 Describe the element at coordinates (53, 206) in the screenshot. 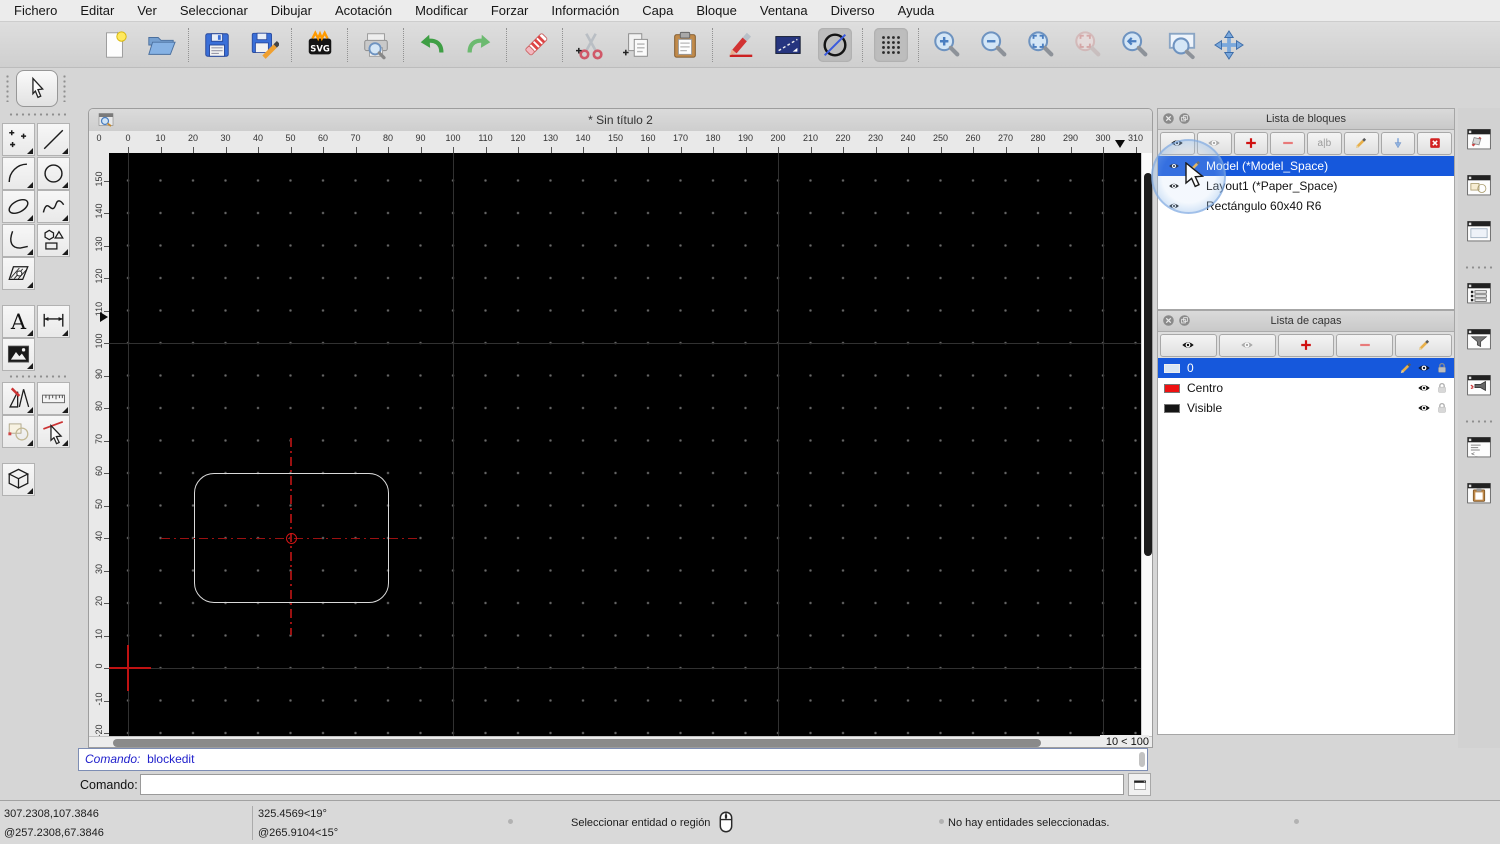

I see `spline-tool-button` at that location.